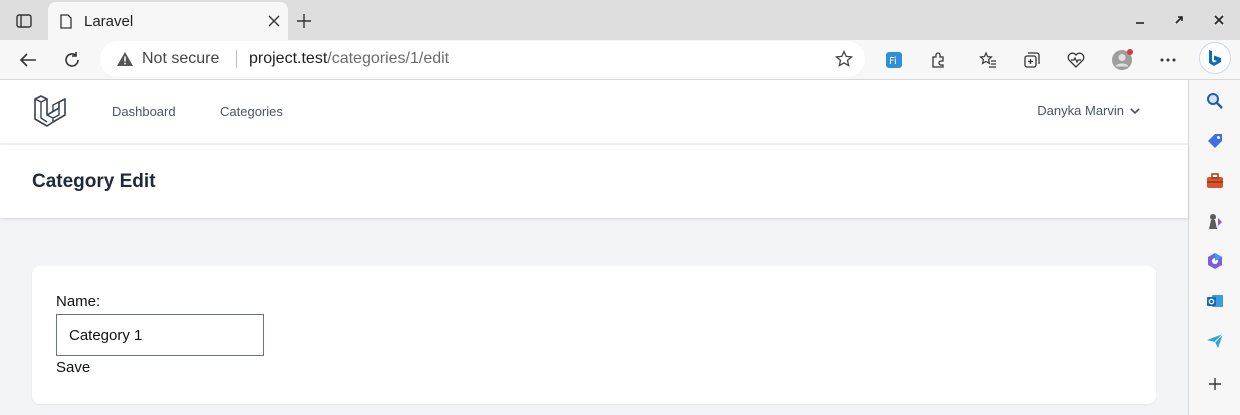 The height and width of the screenshot is (415, 1240). What do you see at coordinates (388, 58) in the screenshot?
I see `url-path: /categories/1/edit` at bounding box center [388, 58].